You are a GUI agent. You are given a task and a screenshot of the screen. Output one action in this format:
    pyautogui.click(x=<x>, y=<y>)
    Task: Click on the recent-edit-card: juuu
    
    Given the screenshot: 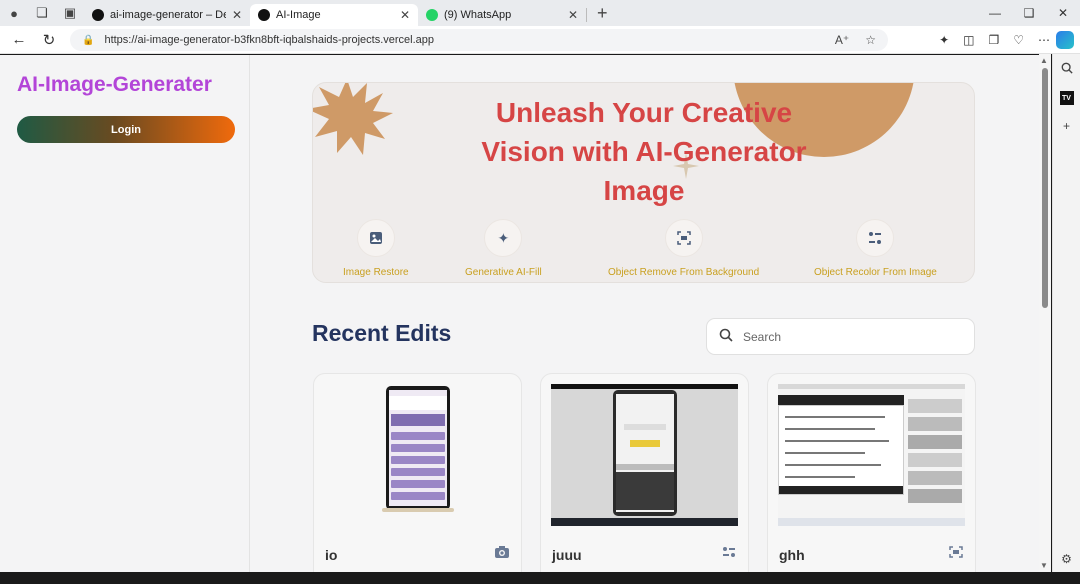 What is the action you would take?
    pyautogui.click(x=644, y=472)
    